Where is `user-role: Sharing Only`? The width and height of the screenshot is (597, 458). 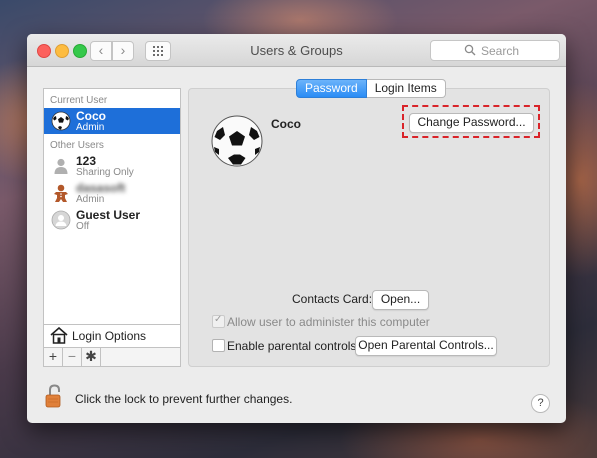 user-role: Sharing Only is located at coordinates (105, 172).